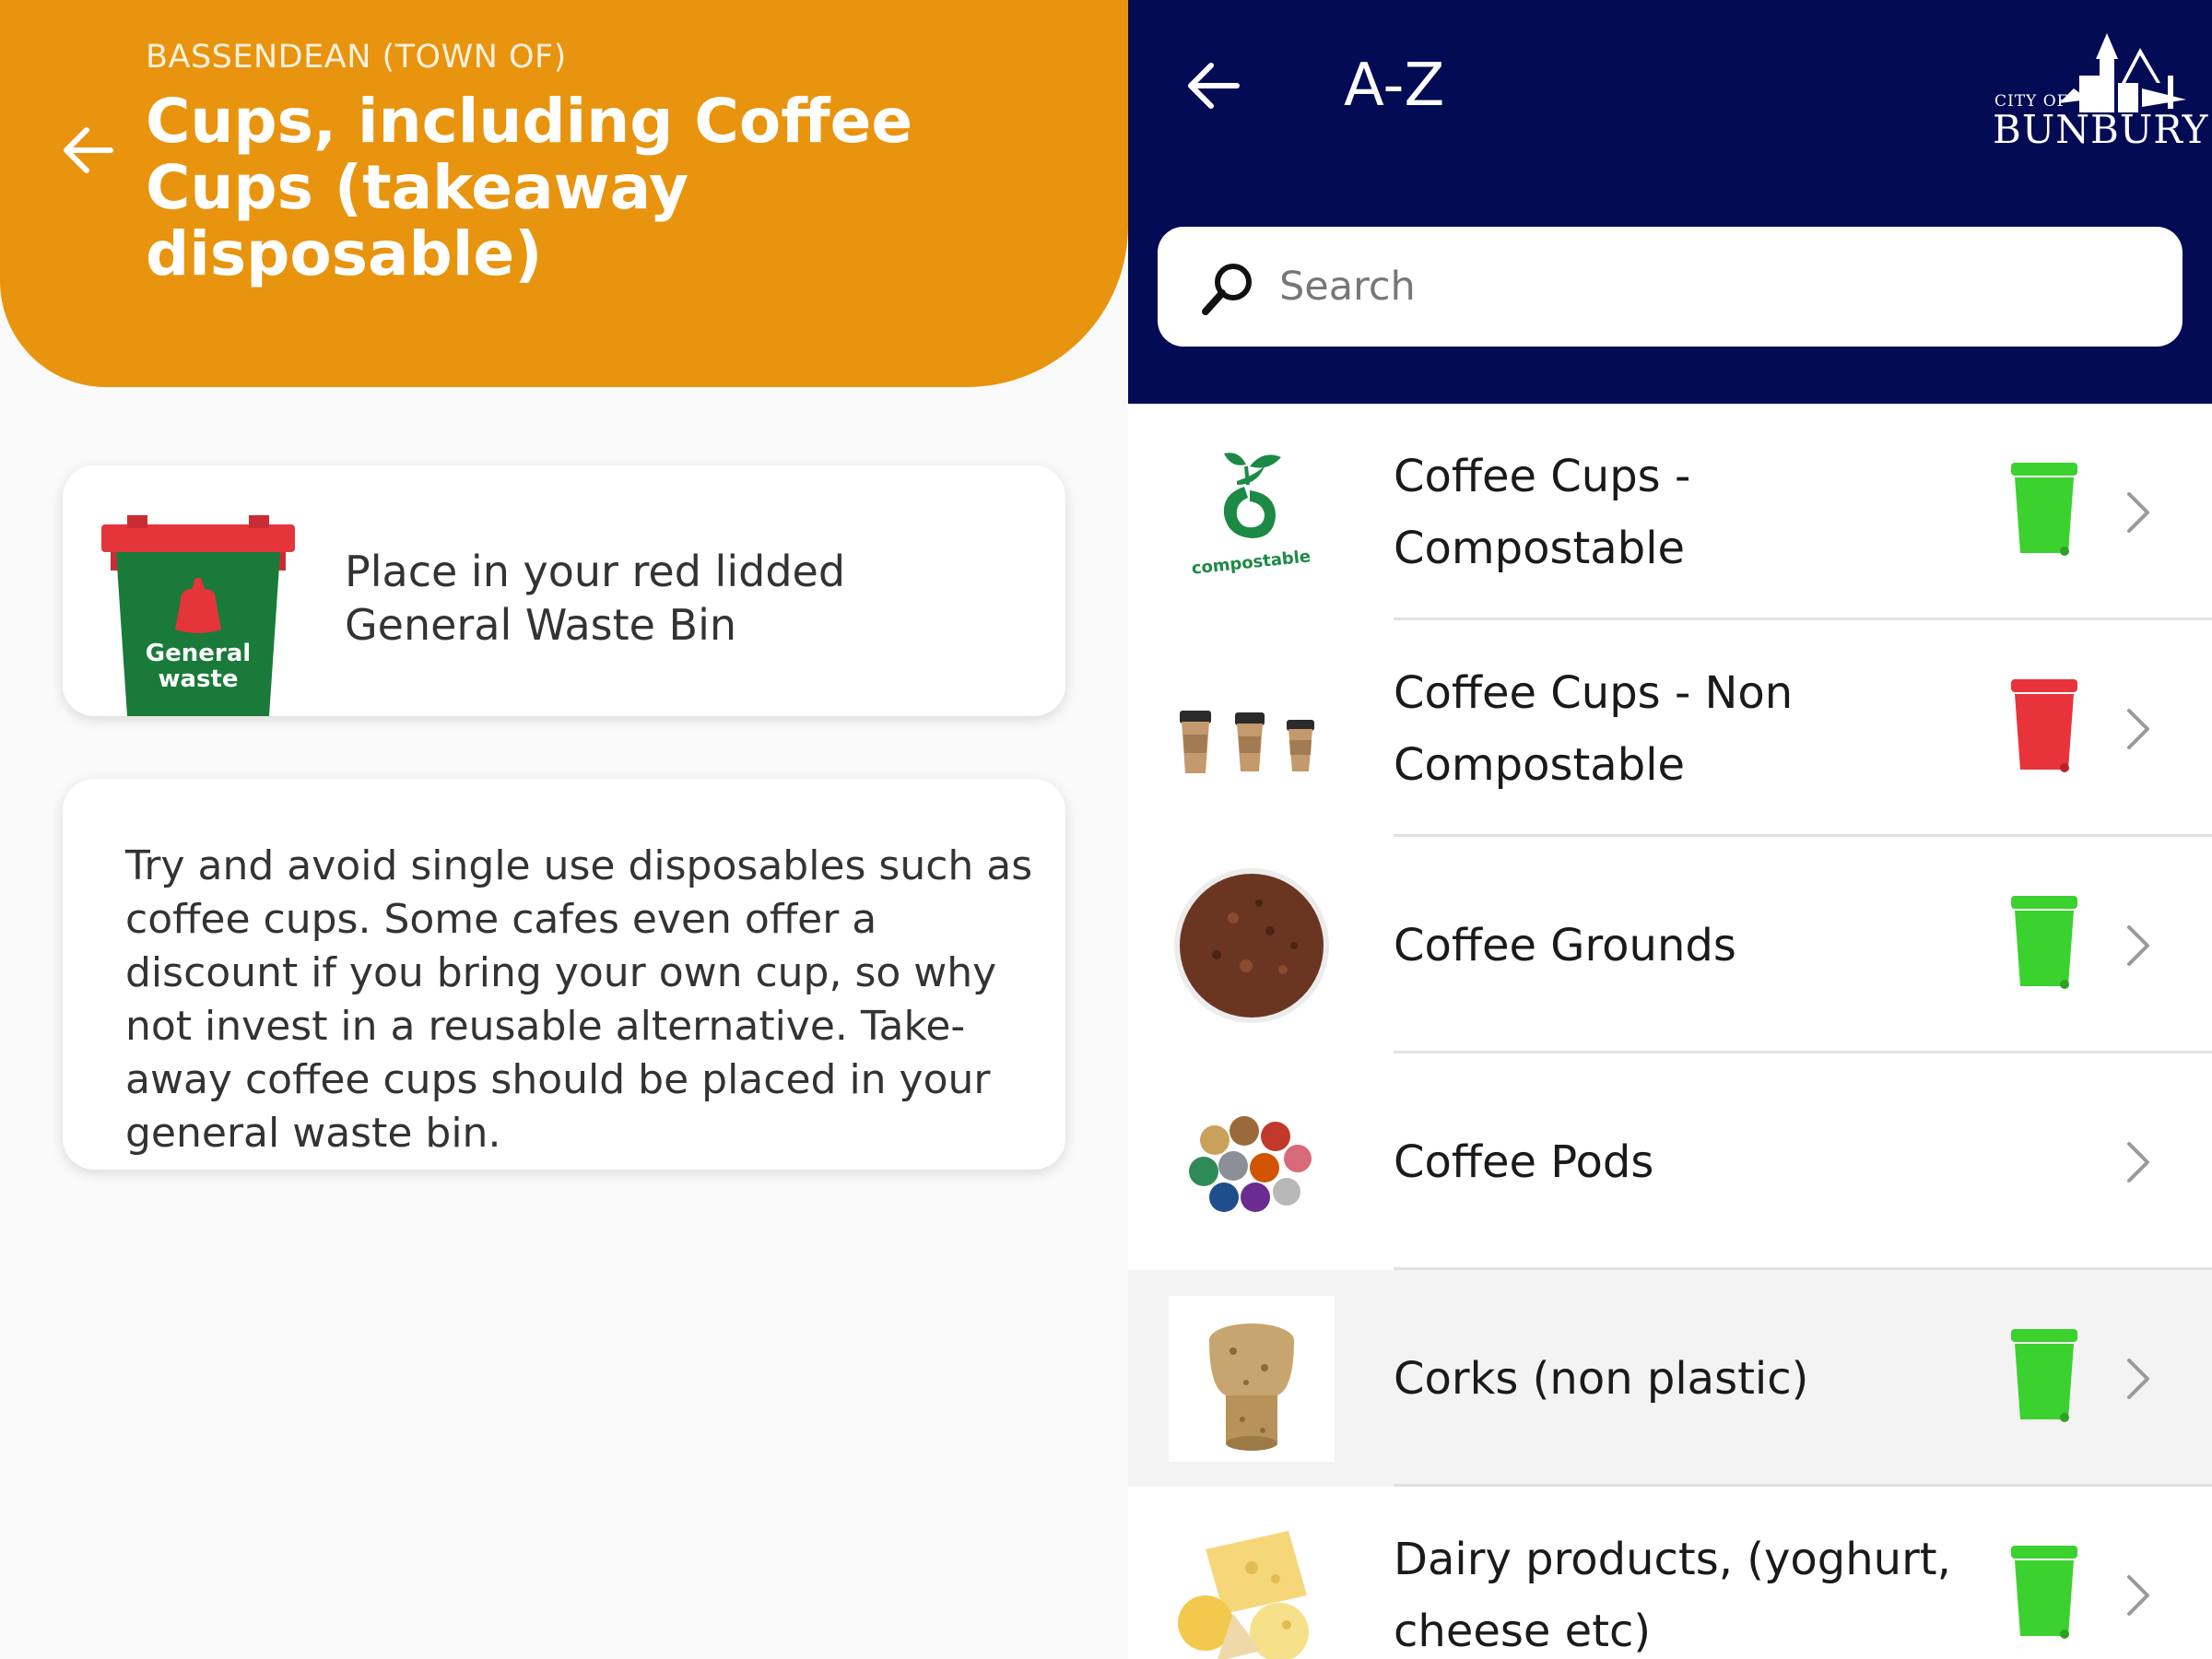 The width and height of the screenshot is (2212, 1659). What do you see at coordinates (1670, 202) in the screenshot?
I see `a-z-header: A-Z CITY OF BUNBURY` at bounding box center [1670, 202].